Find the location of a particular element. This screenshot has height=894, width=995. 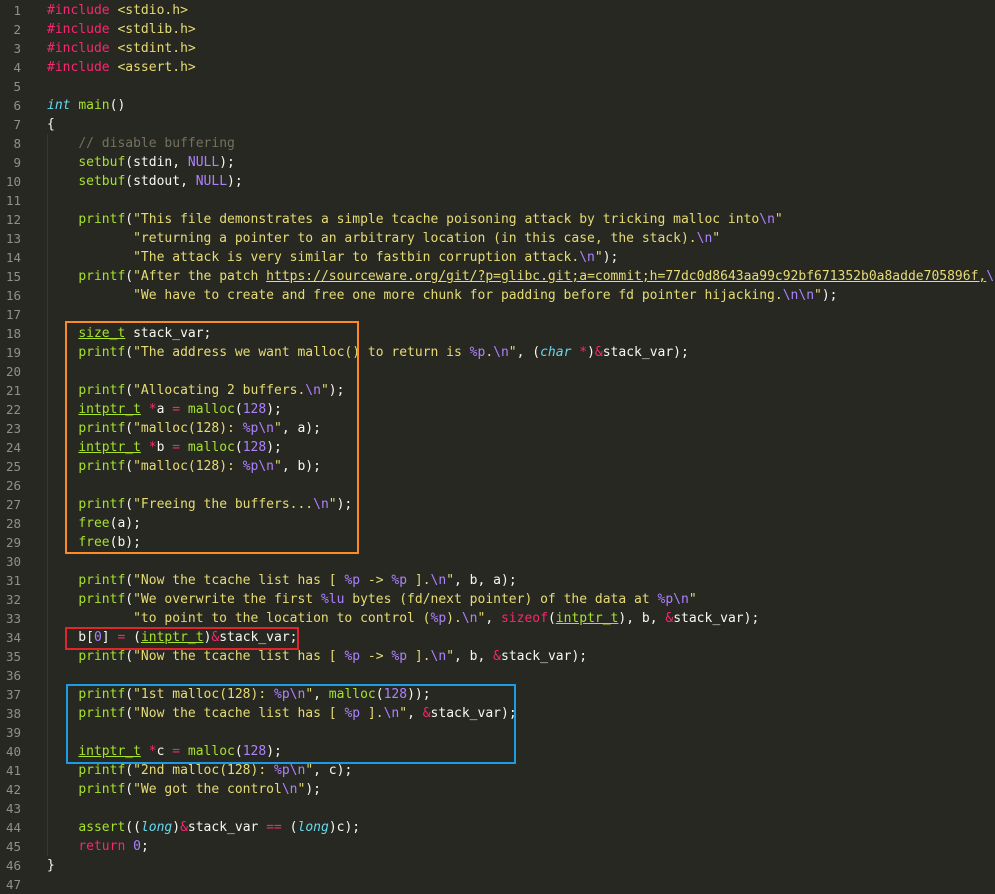

line-number: 31 is located at coordinates (13, 580).